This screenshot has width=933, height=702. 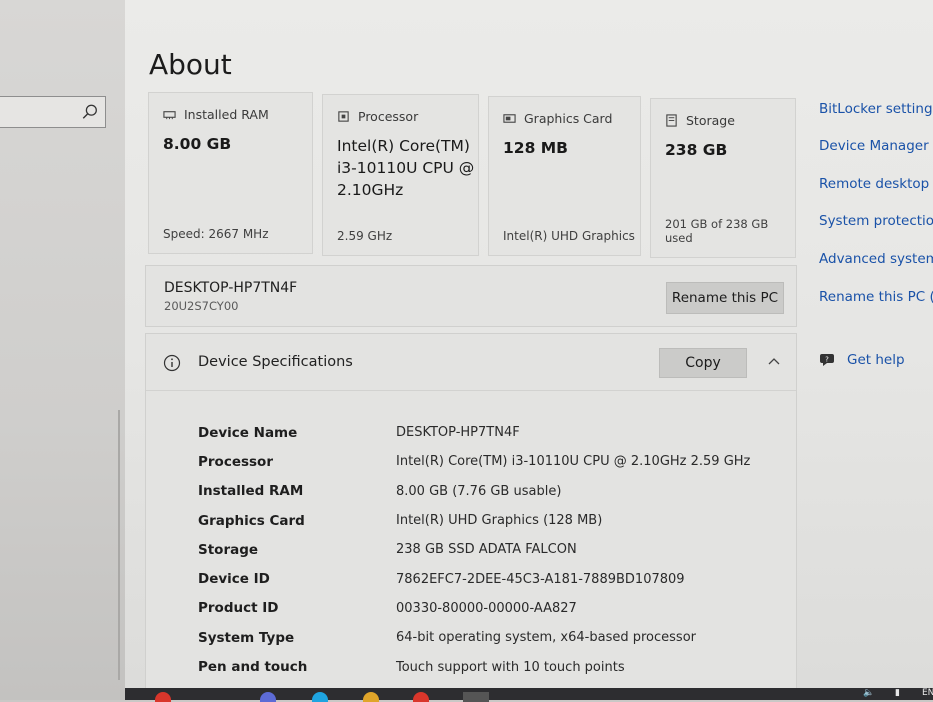 I want to click on chevron-up-icon, so click(x=774, y=361).